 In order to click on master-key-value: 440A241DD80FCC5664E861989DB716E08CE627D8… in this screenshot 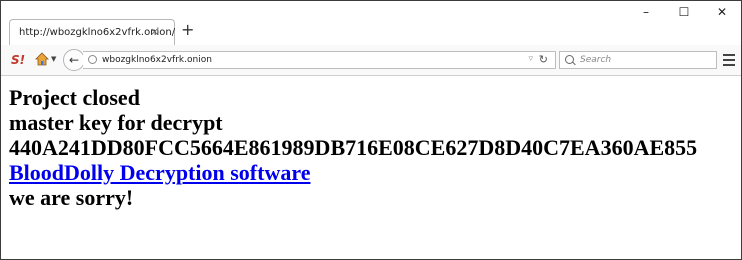, I will do `click(353, 147)`.